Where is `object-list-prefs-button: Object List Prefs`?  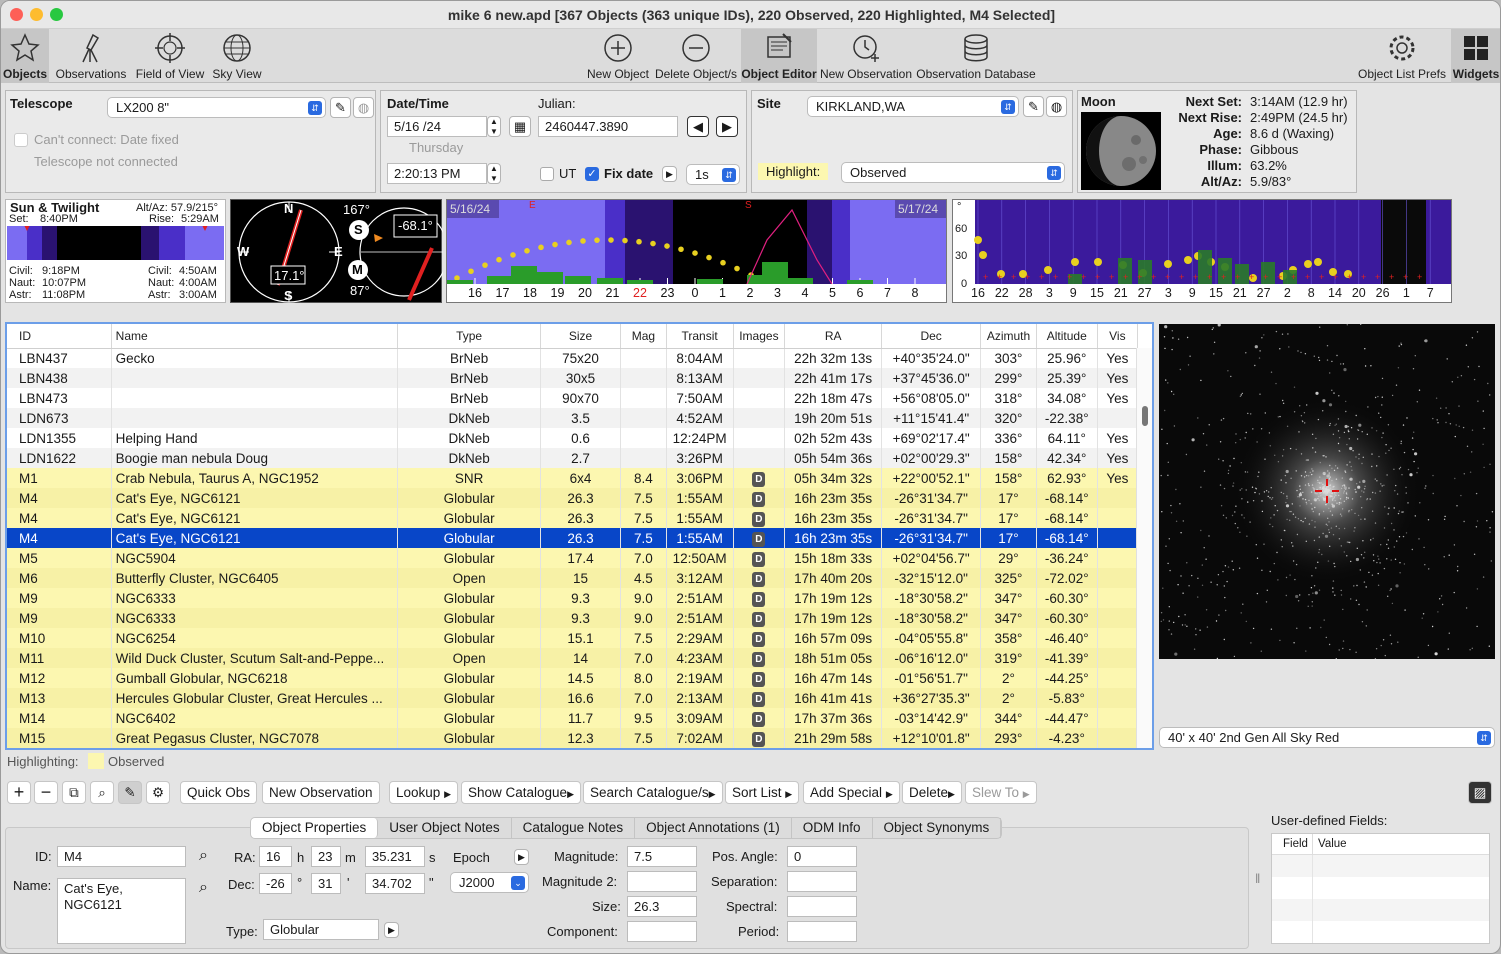 object-list-prefs-button: Object List Prefs is located at coordinates (1402, 56).